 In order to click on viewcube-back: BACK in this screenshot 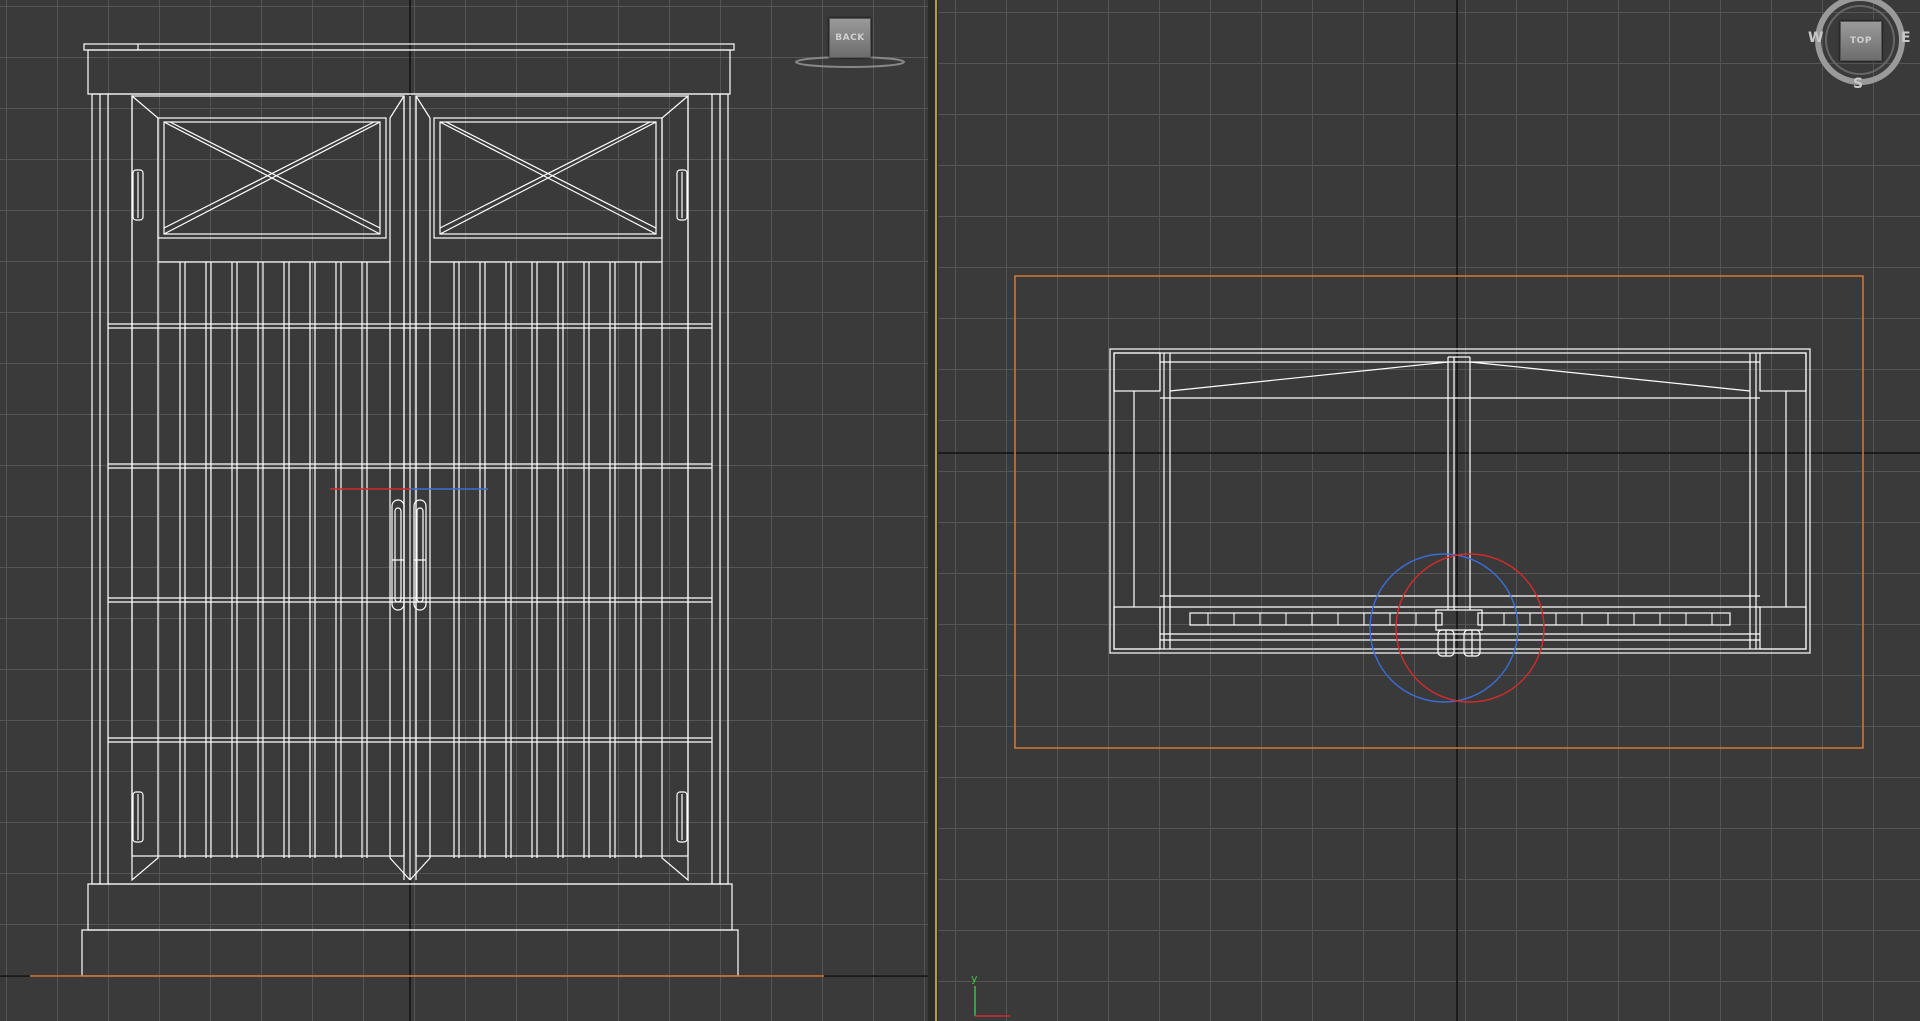, I will do `click(850, 38)`.